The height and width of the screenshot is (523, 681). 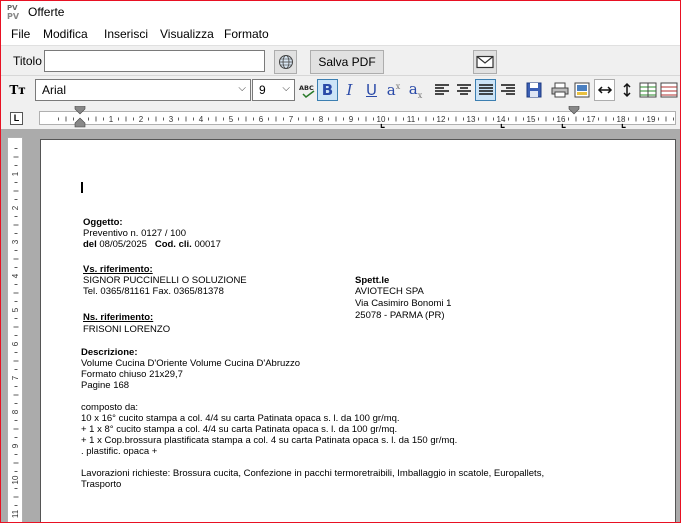 What do you see at coordinates (389, 291) in the screenshot?
I see `recipient-name: AVIOTECH SPA` at bounding box center [389, 291].